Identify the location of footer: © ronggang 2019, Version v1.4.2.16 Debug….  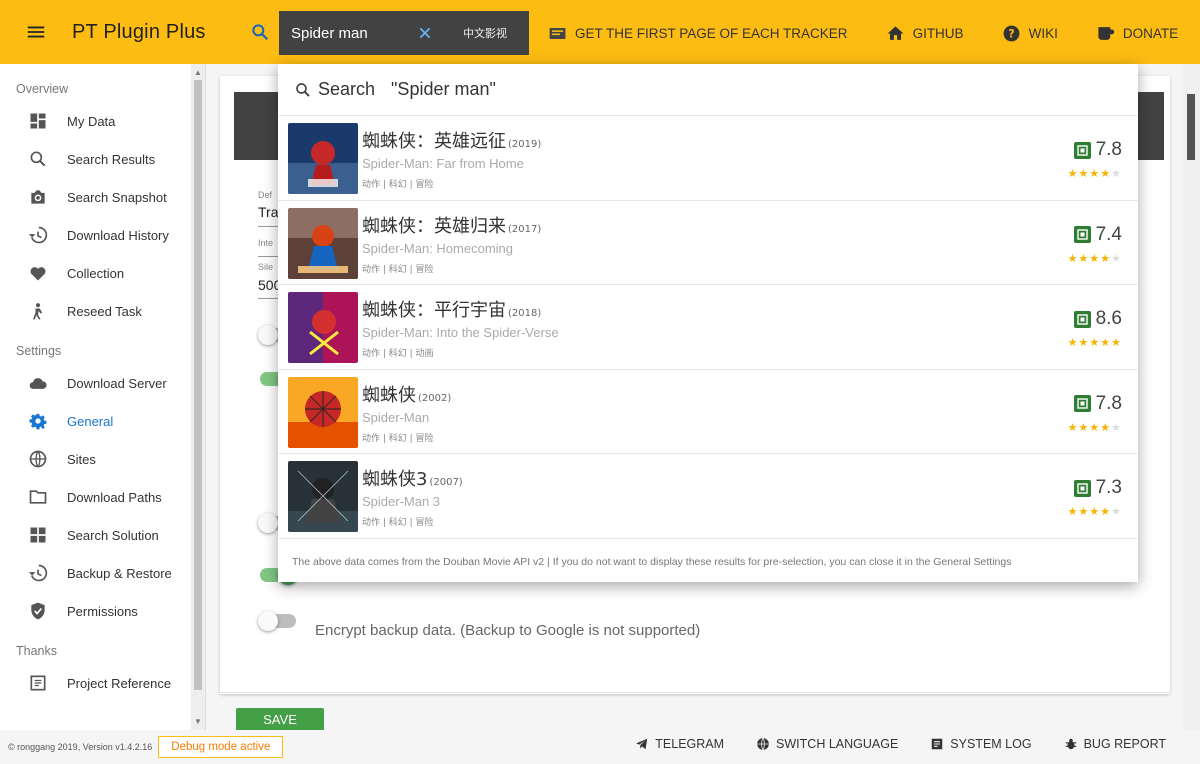
(600, 747).